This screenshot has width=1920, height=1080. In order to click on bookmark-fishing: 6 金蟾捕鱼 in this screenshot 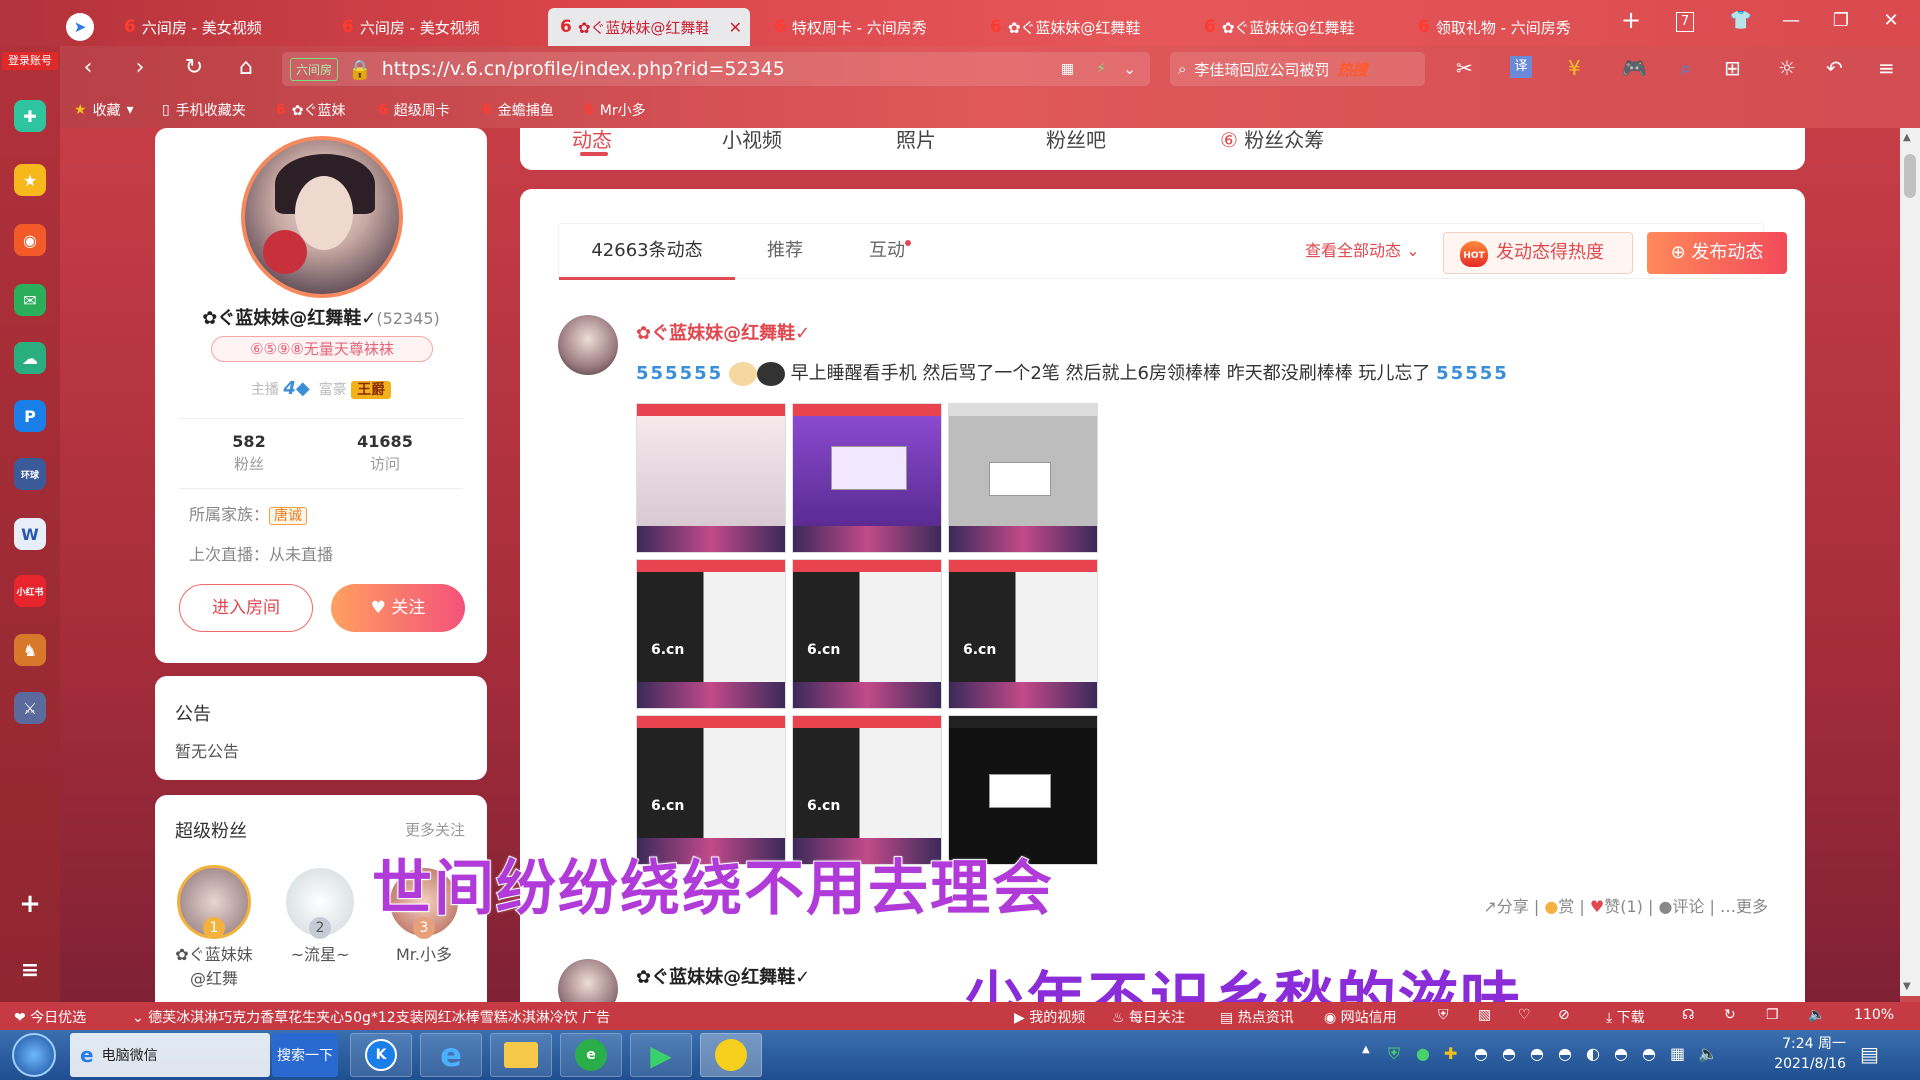, I will do `click(518, 110)`.